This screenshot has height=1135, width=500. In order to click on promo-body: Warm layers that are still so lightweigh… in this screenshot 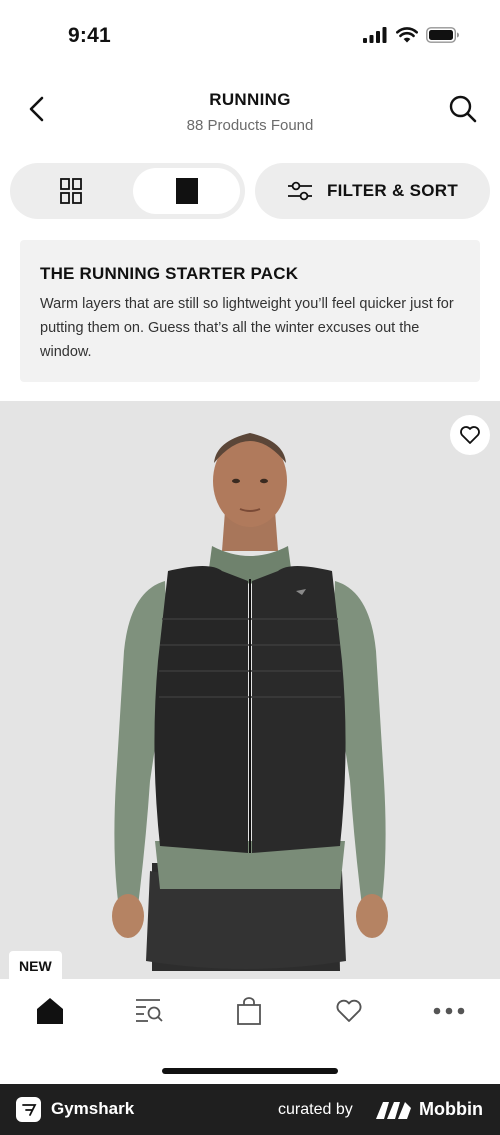, I will do `click(247, 328)`.